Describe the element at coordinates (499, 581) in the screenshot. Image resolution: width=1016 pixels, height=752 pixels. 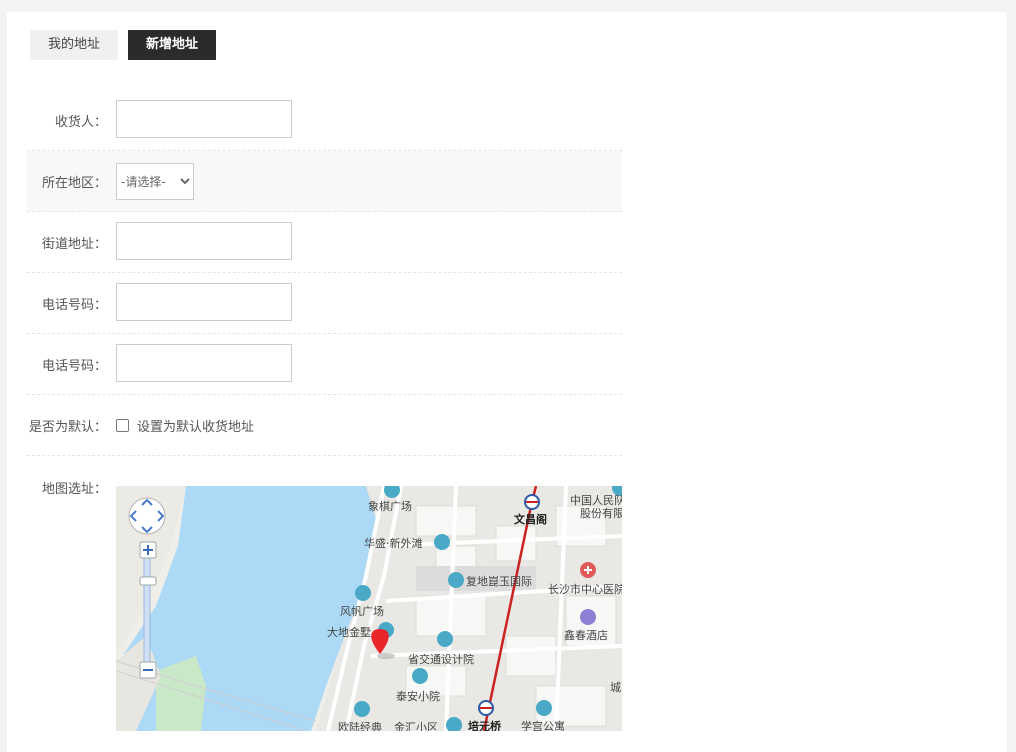
I see `map-place-fudi: 复地崑玉国际` at that location.